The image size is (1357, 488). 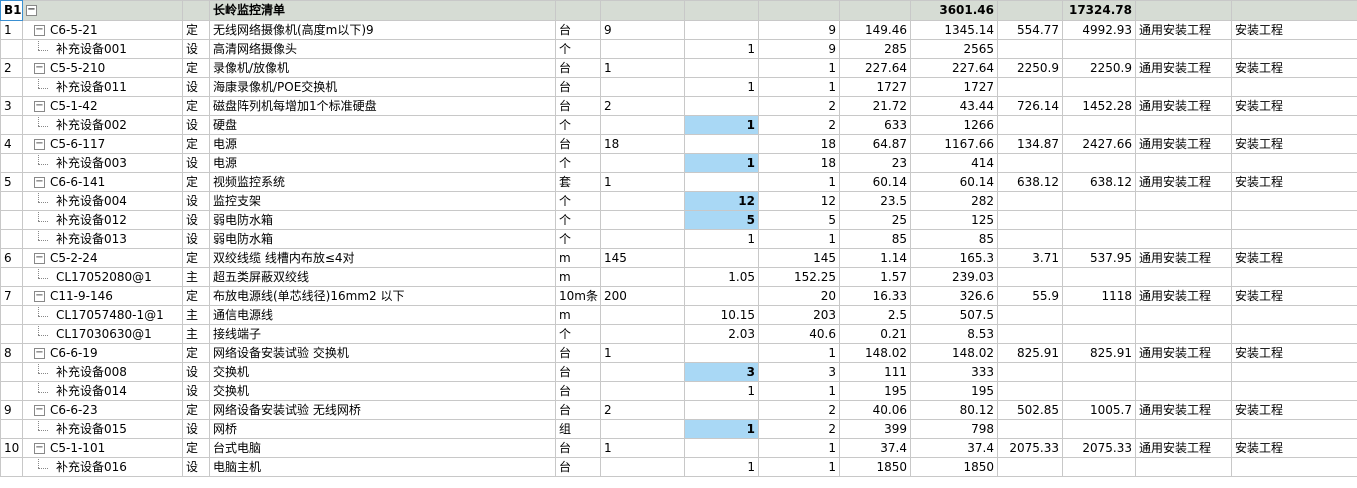 What do you see at coordinates (721, 277) in the screenshot?
I see `content-coefficient: 1.05` at bounding box center [721, 277].